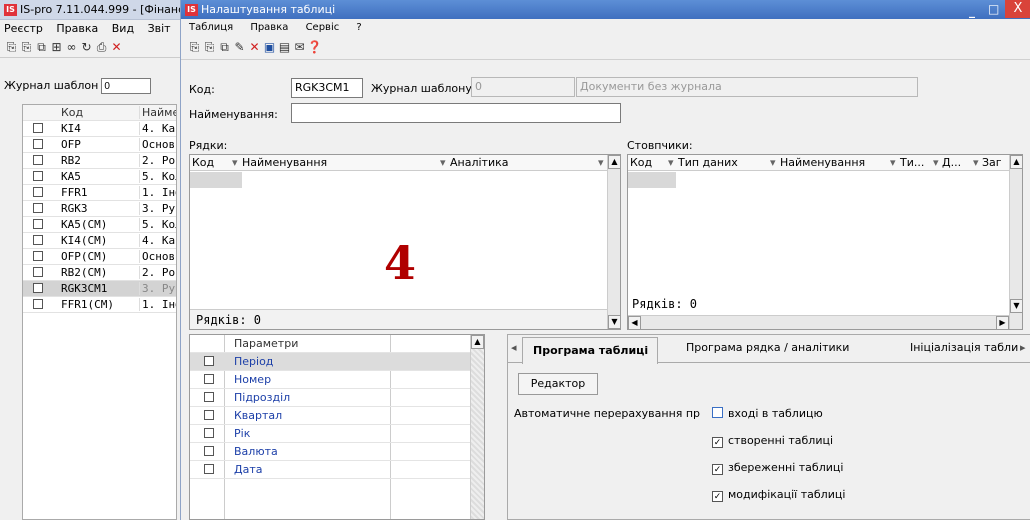 This screenshot has height=520, width=1030. I want to click on parameter-row: Номер, so click(330, 380).